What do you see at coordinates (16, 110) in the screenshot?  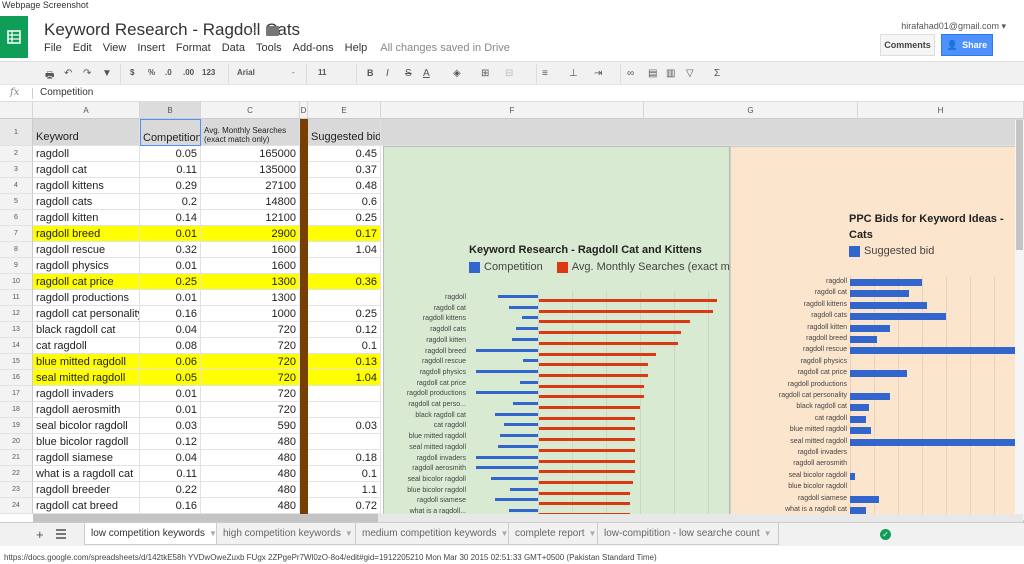 I see `select-all-corner` at bounding box center [16, 110].